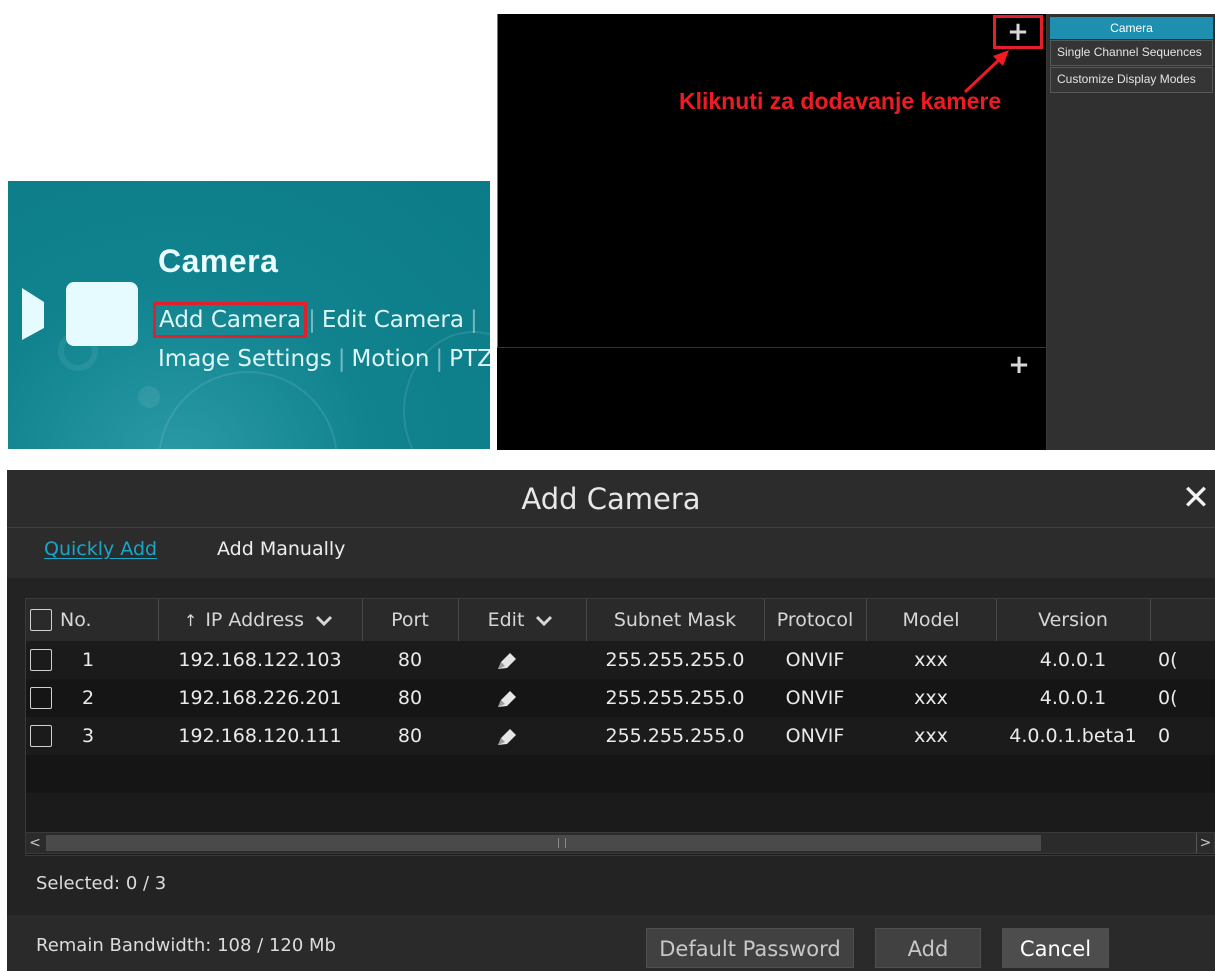 The width and height of the screenshot is (1215, 971). I want to click on camera-links-row2: Image Settings | Motion | PTZ, so click(324, 359).